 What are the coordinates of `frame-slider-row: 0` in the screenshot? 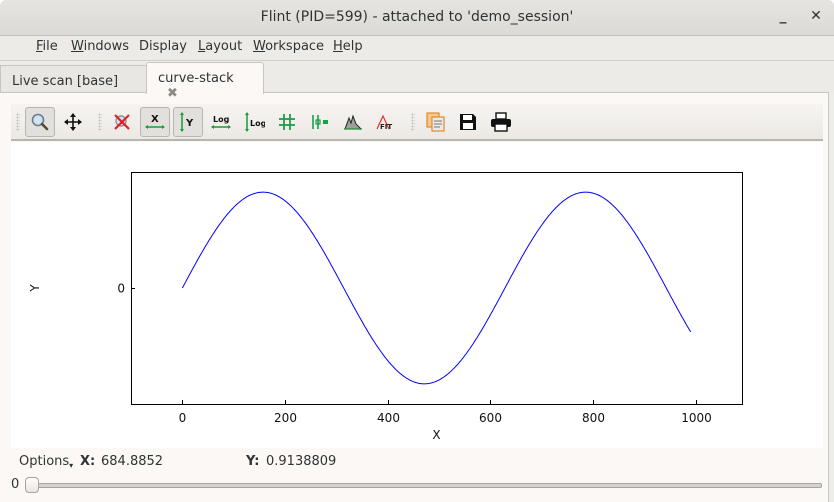 It's located at (414, 487).